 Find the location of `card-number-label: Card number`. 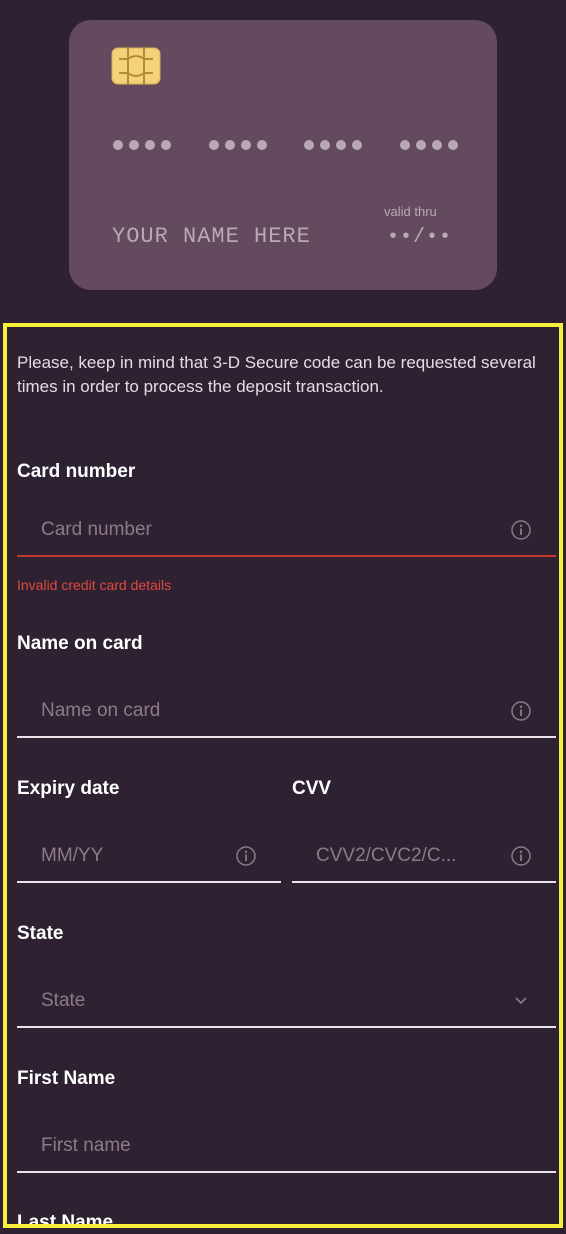

card-number-label: Card number is located at coordinates (76, 471).